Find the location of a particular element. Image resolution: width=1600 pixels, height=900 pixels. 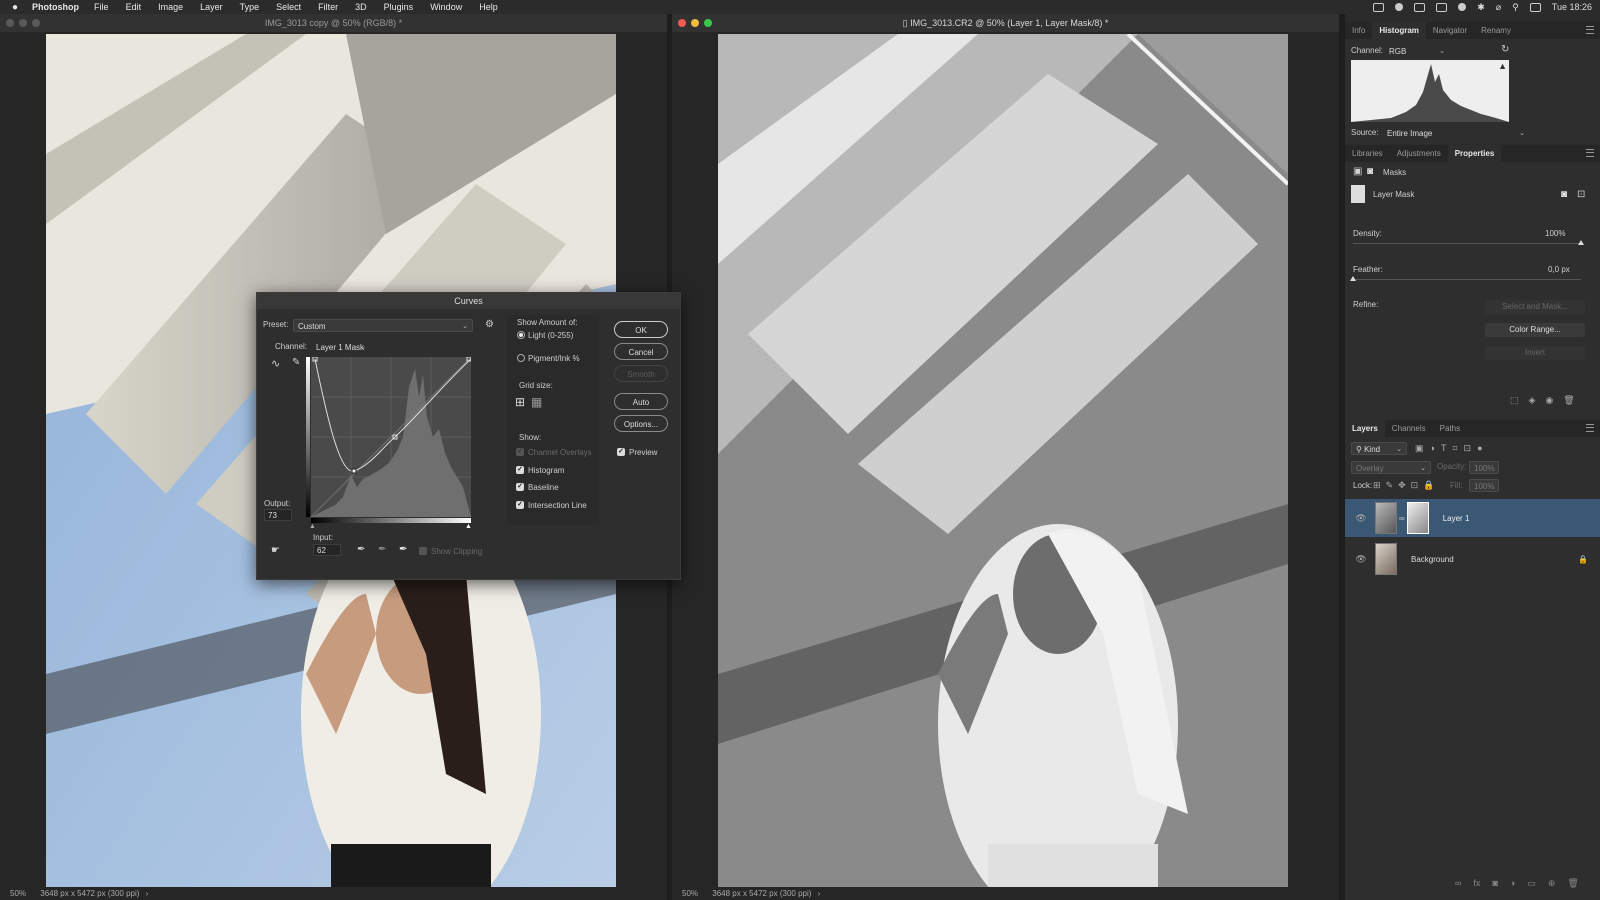

menu-select: Select is located at coordinates (288, 7).